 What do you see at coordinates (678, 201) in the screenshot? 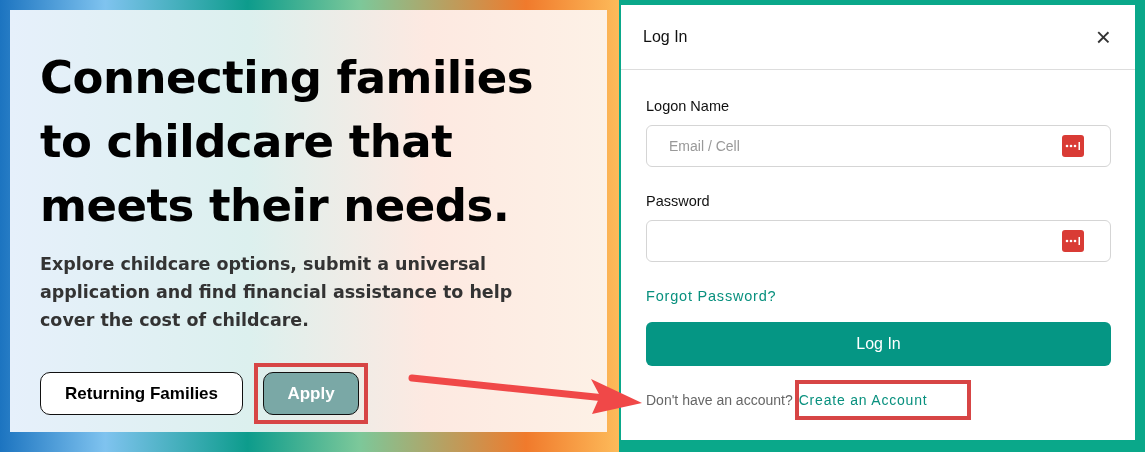
I see `field-label: Password` at bounding box center [678, 201].